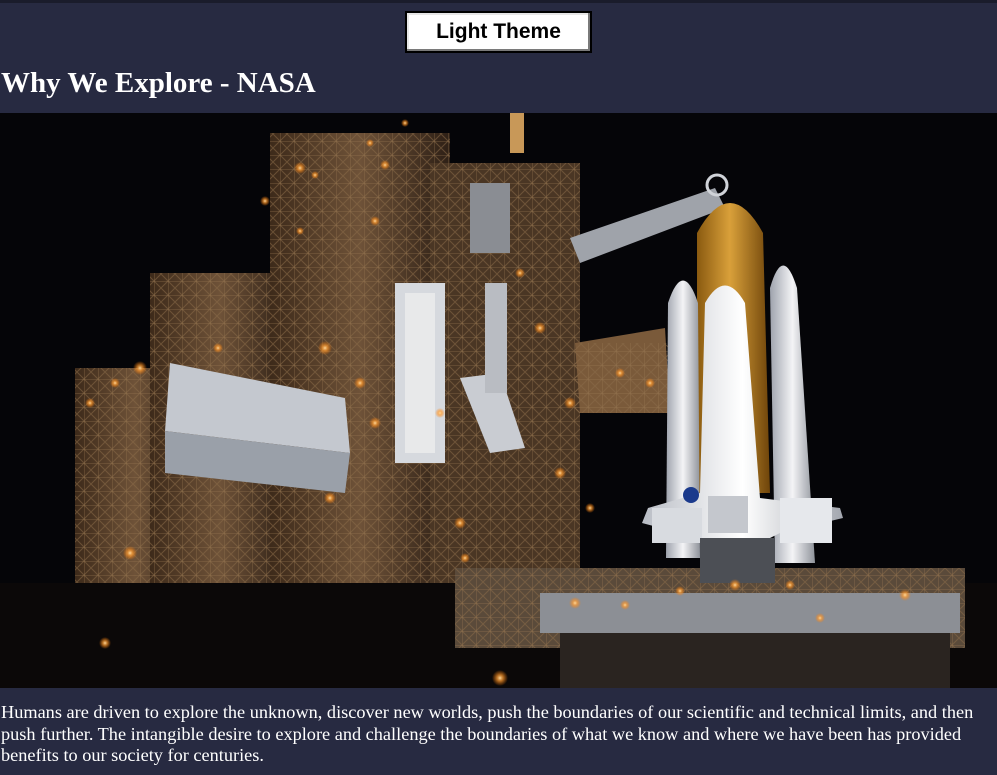 The image size is (997, 775). What do you see at coordinates (158, 83) in the screenshot?
I see `page-title: Why We Explore - NASA` at bounding box center [158, 83].